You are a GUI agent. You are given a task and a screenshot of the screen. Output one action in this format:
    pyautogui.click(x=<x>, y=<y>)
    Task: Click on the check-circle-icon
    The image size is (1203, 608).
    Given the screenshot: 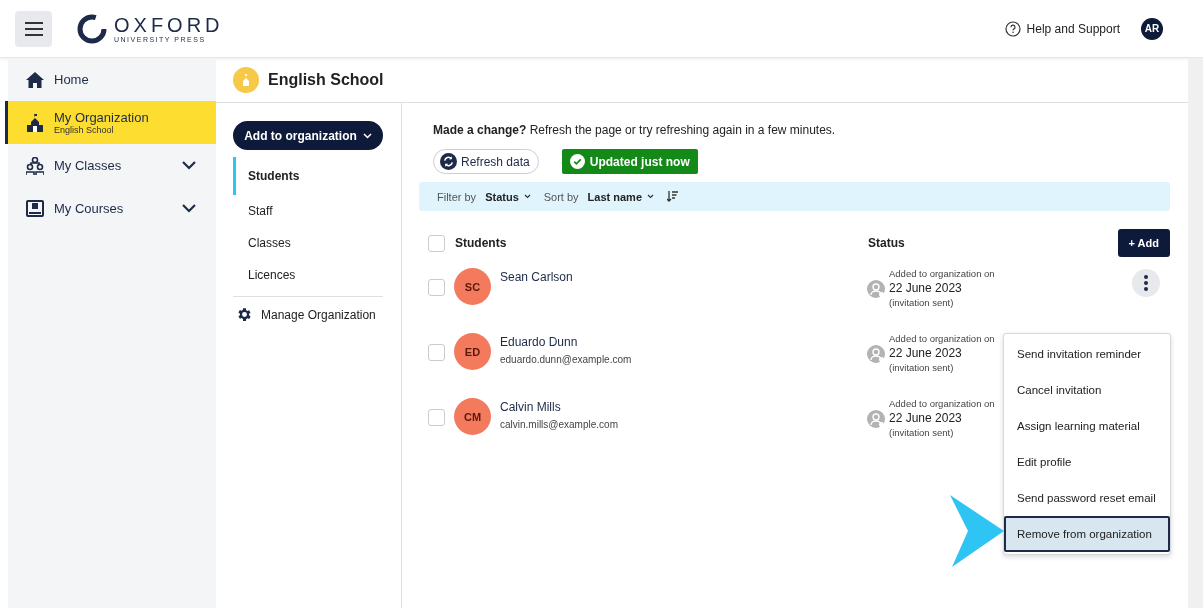 What is the action you would take?
    pyautogui.click(x=577, y=161)
    